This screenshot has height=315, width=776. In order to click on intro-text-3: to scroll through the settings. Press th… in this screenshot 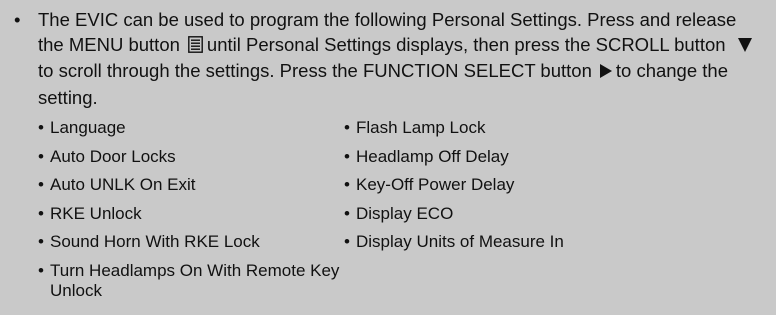, I will do `click(315, 70)`.